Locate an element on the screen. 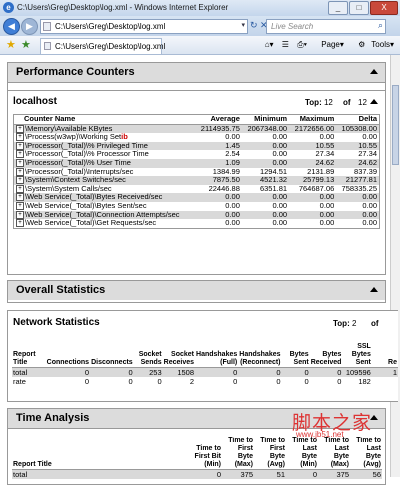 This screenshot has height=485, width=400. close-button: X is located at coordinates (384, 8).